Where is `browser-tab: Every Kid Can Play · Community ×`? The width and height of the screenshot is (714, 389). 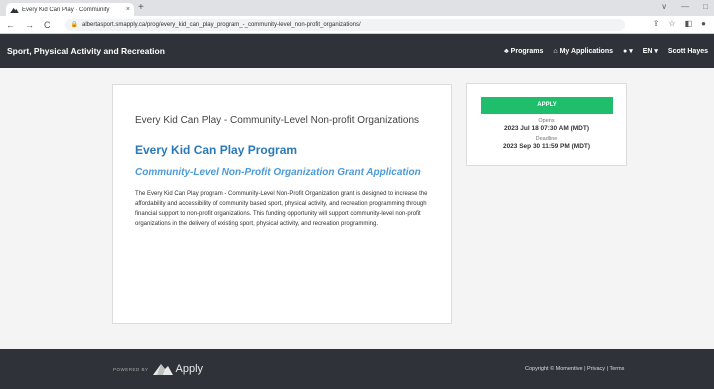
browser-tab: Every Kid Can Play · Community × is located at coordinates (70, 9).